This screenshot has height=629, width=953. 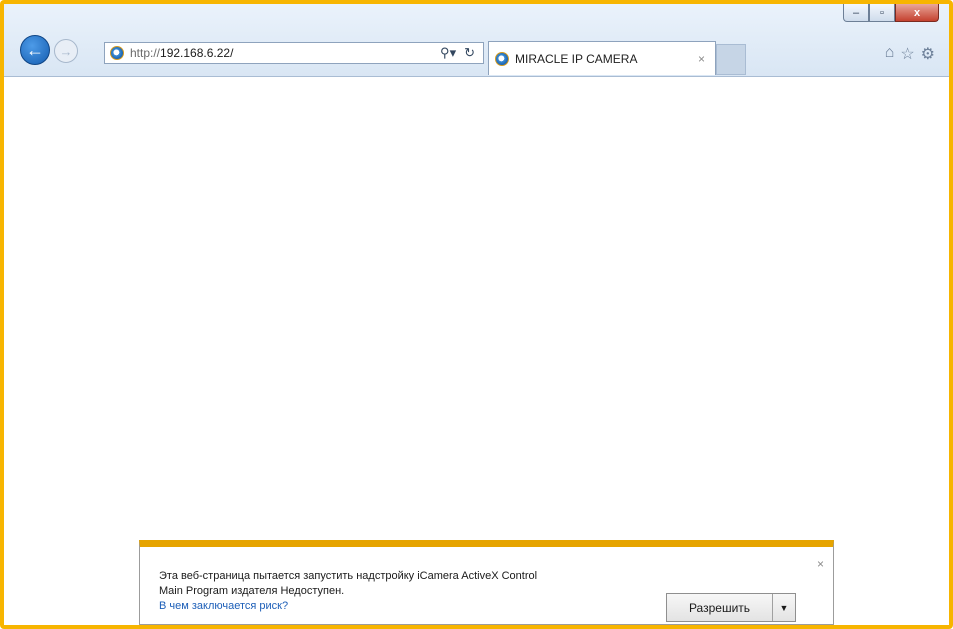 I want to click on url-host: 192.168.6.22/, so click(x=197, y=53).